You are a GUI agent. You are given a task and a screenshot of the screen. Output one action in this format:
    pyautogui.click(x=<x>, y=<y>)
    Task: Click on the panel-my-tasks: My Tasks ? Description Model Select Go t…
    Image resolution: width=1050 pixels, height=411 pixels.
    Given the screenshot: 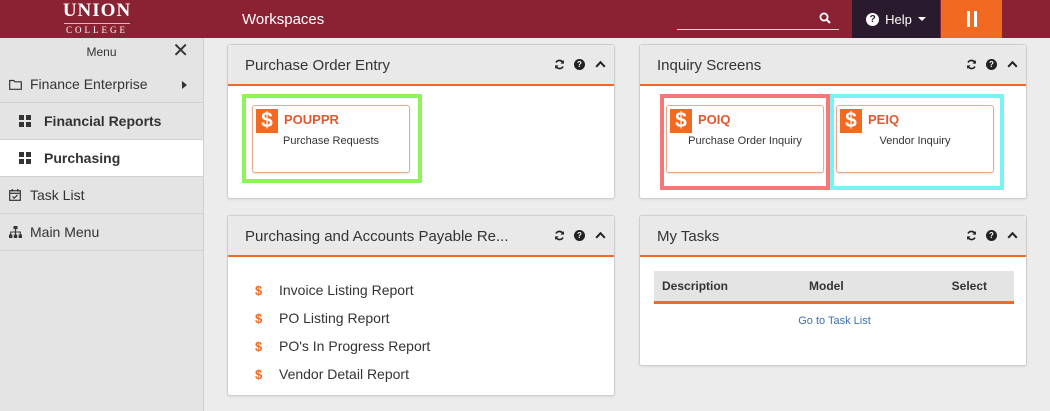 What is the action you would take?
    pyautogui.click(x=833, y=290)
    